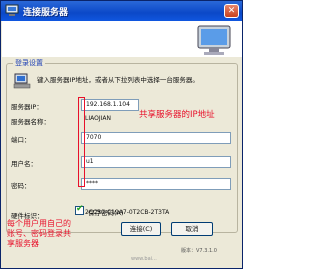 The width and height of the screenshot is (320, 269). I want to click on password-label: 密码：, so click(21, 186).